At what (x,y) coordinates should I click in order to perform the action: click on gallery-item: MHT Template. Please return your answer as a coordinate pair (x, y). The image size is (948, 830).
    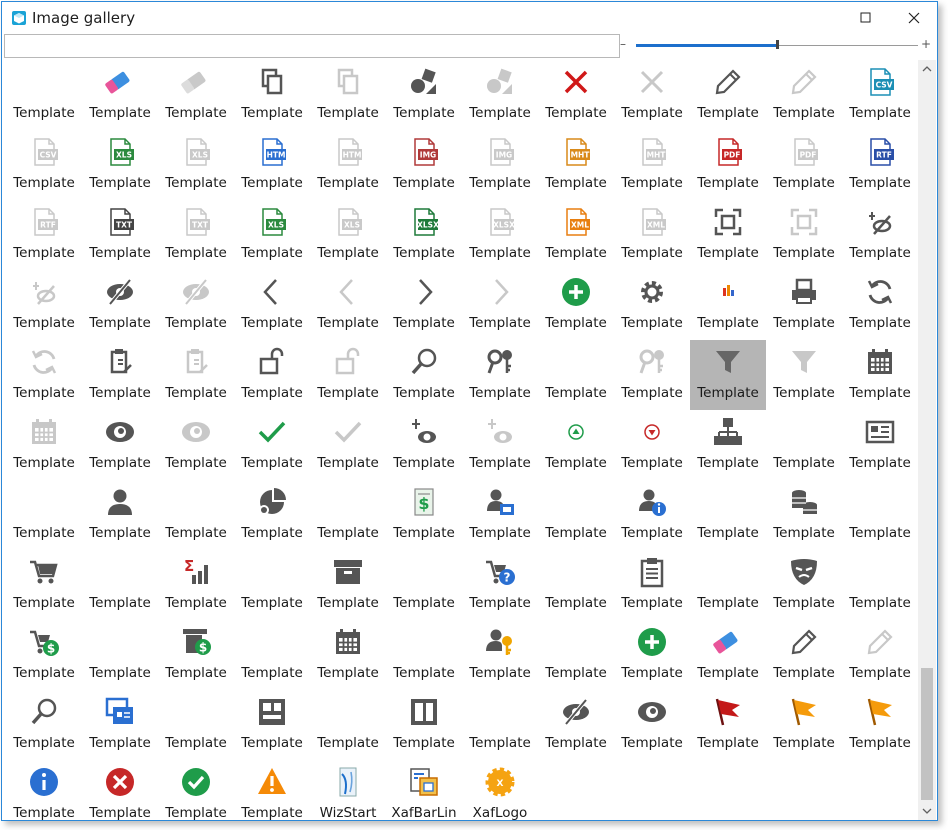
    Looking at the image, I should click on (652, 165).